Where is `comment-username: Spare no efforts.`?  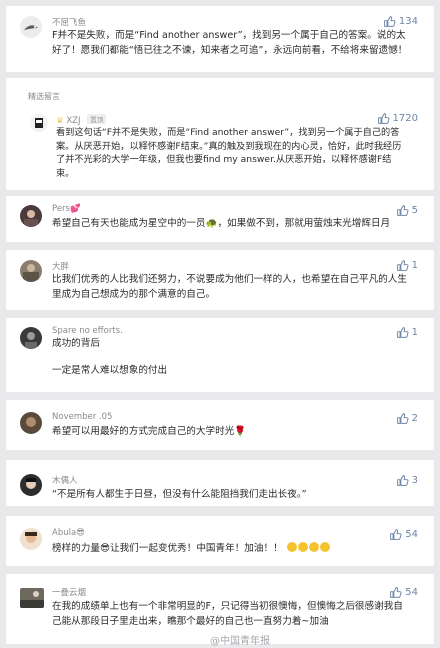
comment-username: Spare no efforts. is located at coordinates (87, 331).